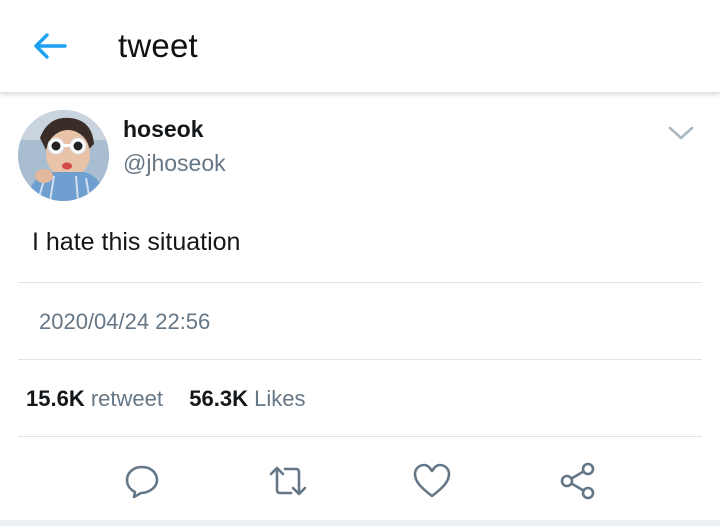 This screenshot has height=526, width=720. I want to click on retweet-count: 15.6K, so click(55, 398).